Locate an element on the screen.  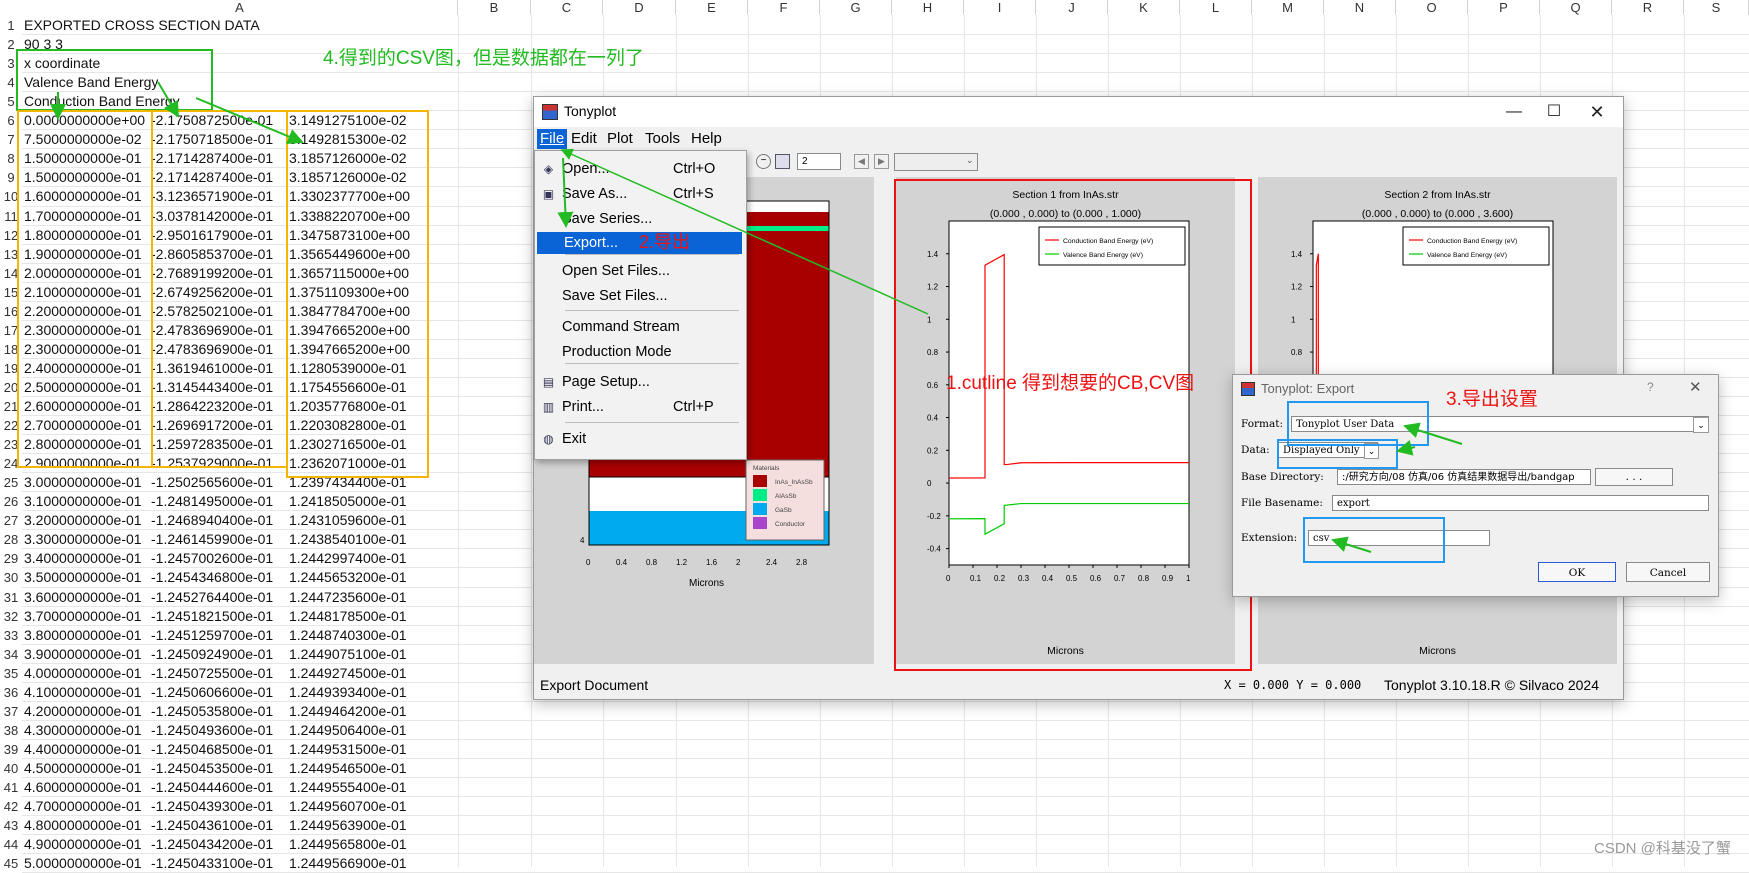
menu-item-save-as: Save As... Ctrl+S ▣ is located at coordinates (639, 194).